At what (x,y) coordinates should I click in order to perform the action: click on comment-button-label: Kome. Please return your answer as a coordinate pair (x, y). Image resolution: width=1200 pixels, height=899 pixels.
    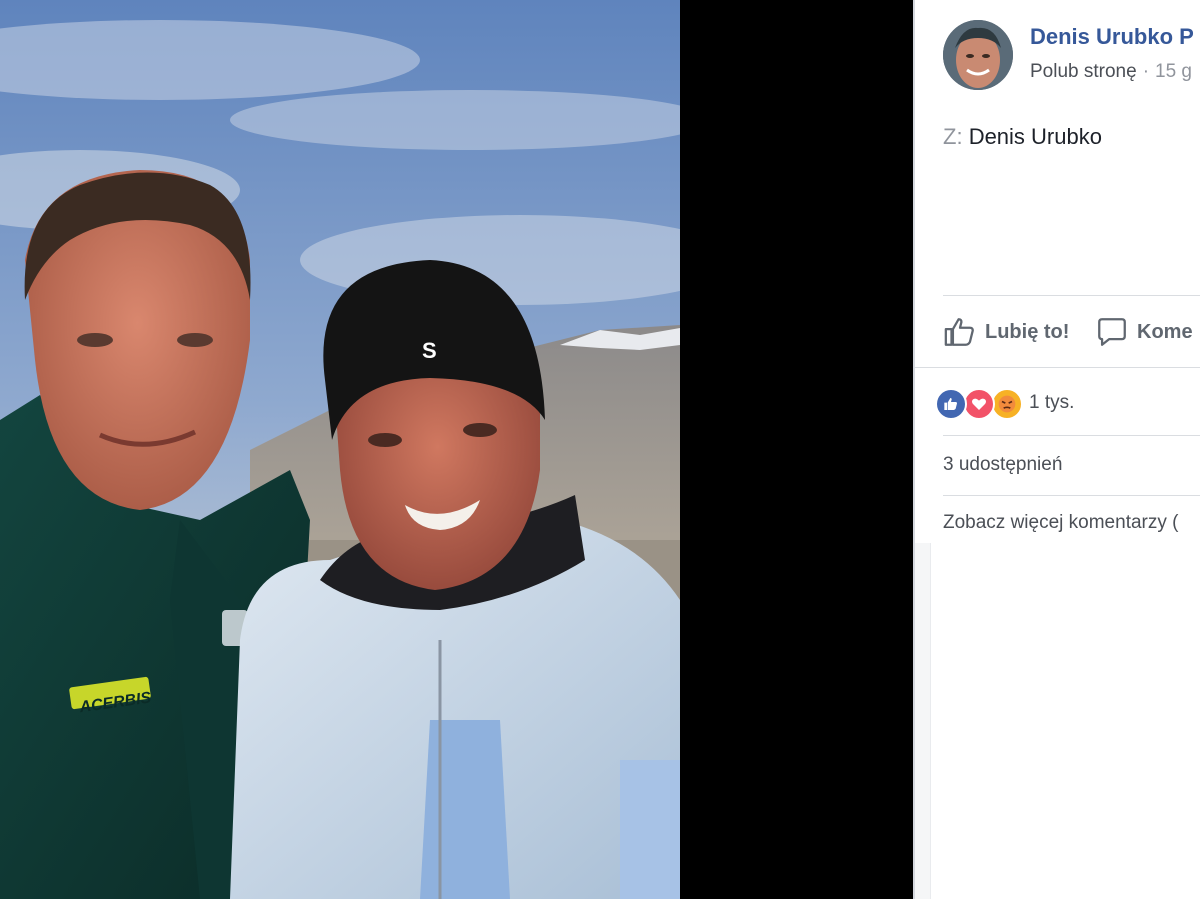
    Looking at the image, I should click on (1165, 331).